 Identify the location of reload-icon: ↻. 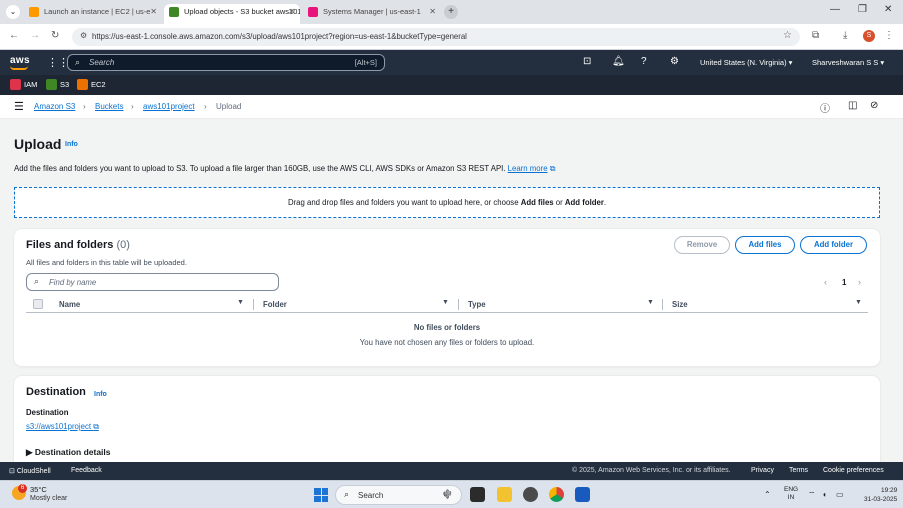
(55, 35).